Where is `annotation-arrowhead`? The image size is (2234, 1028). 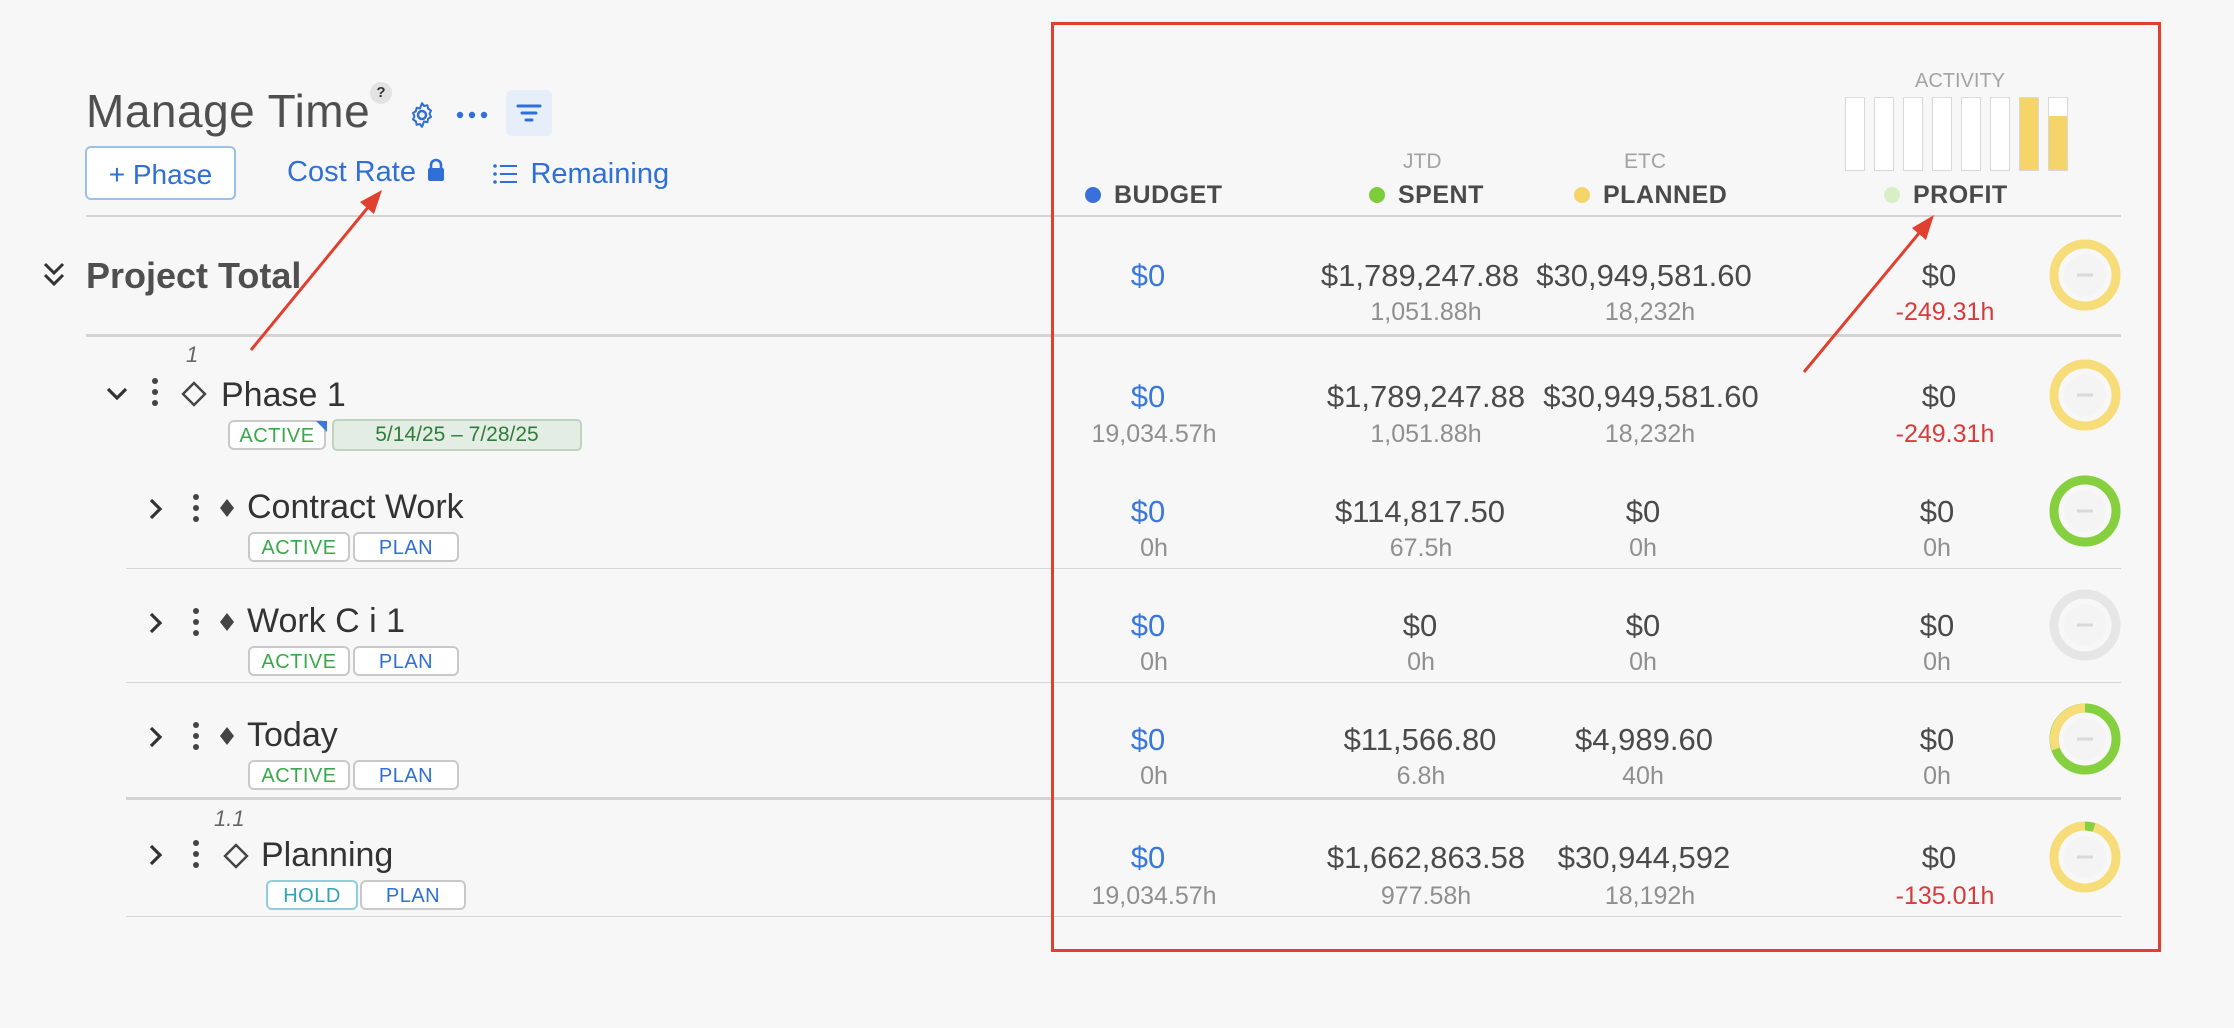
annotation-arrowhead is located at coordinates (371, 202).